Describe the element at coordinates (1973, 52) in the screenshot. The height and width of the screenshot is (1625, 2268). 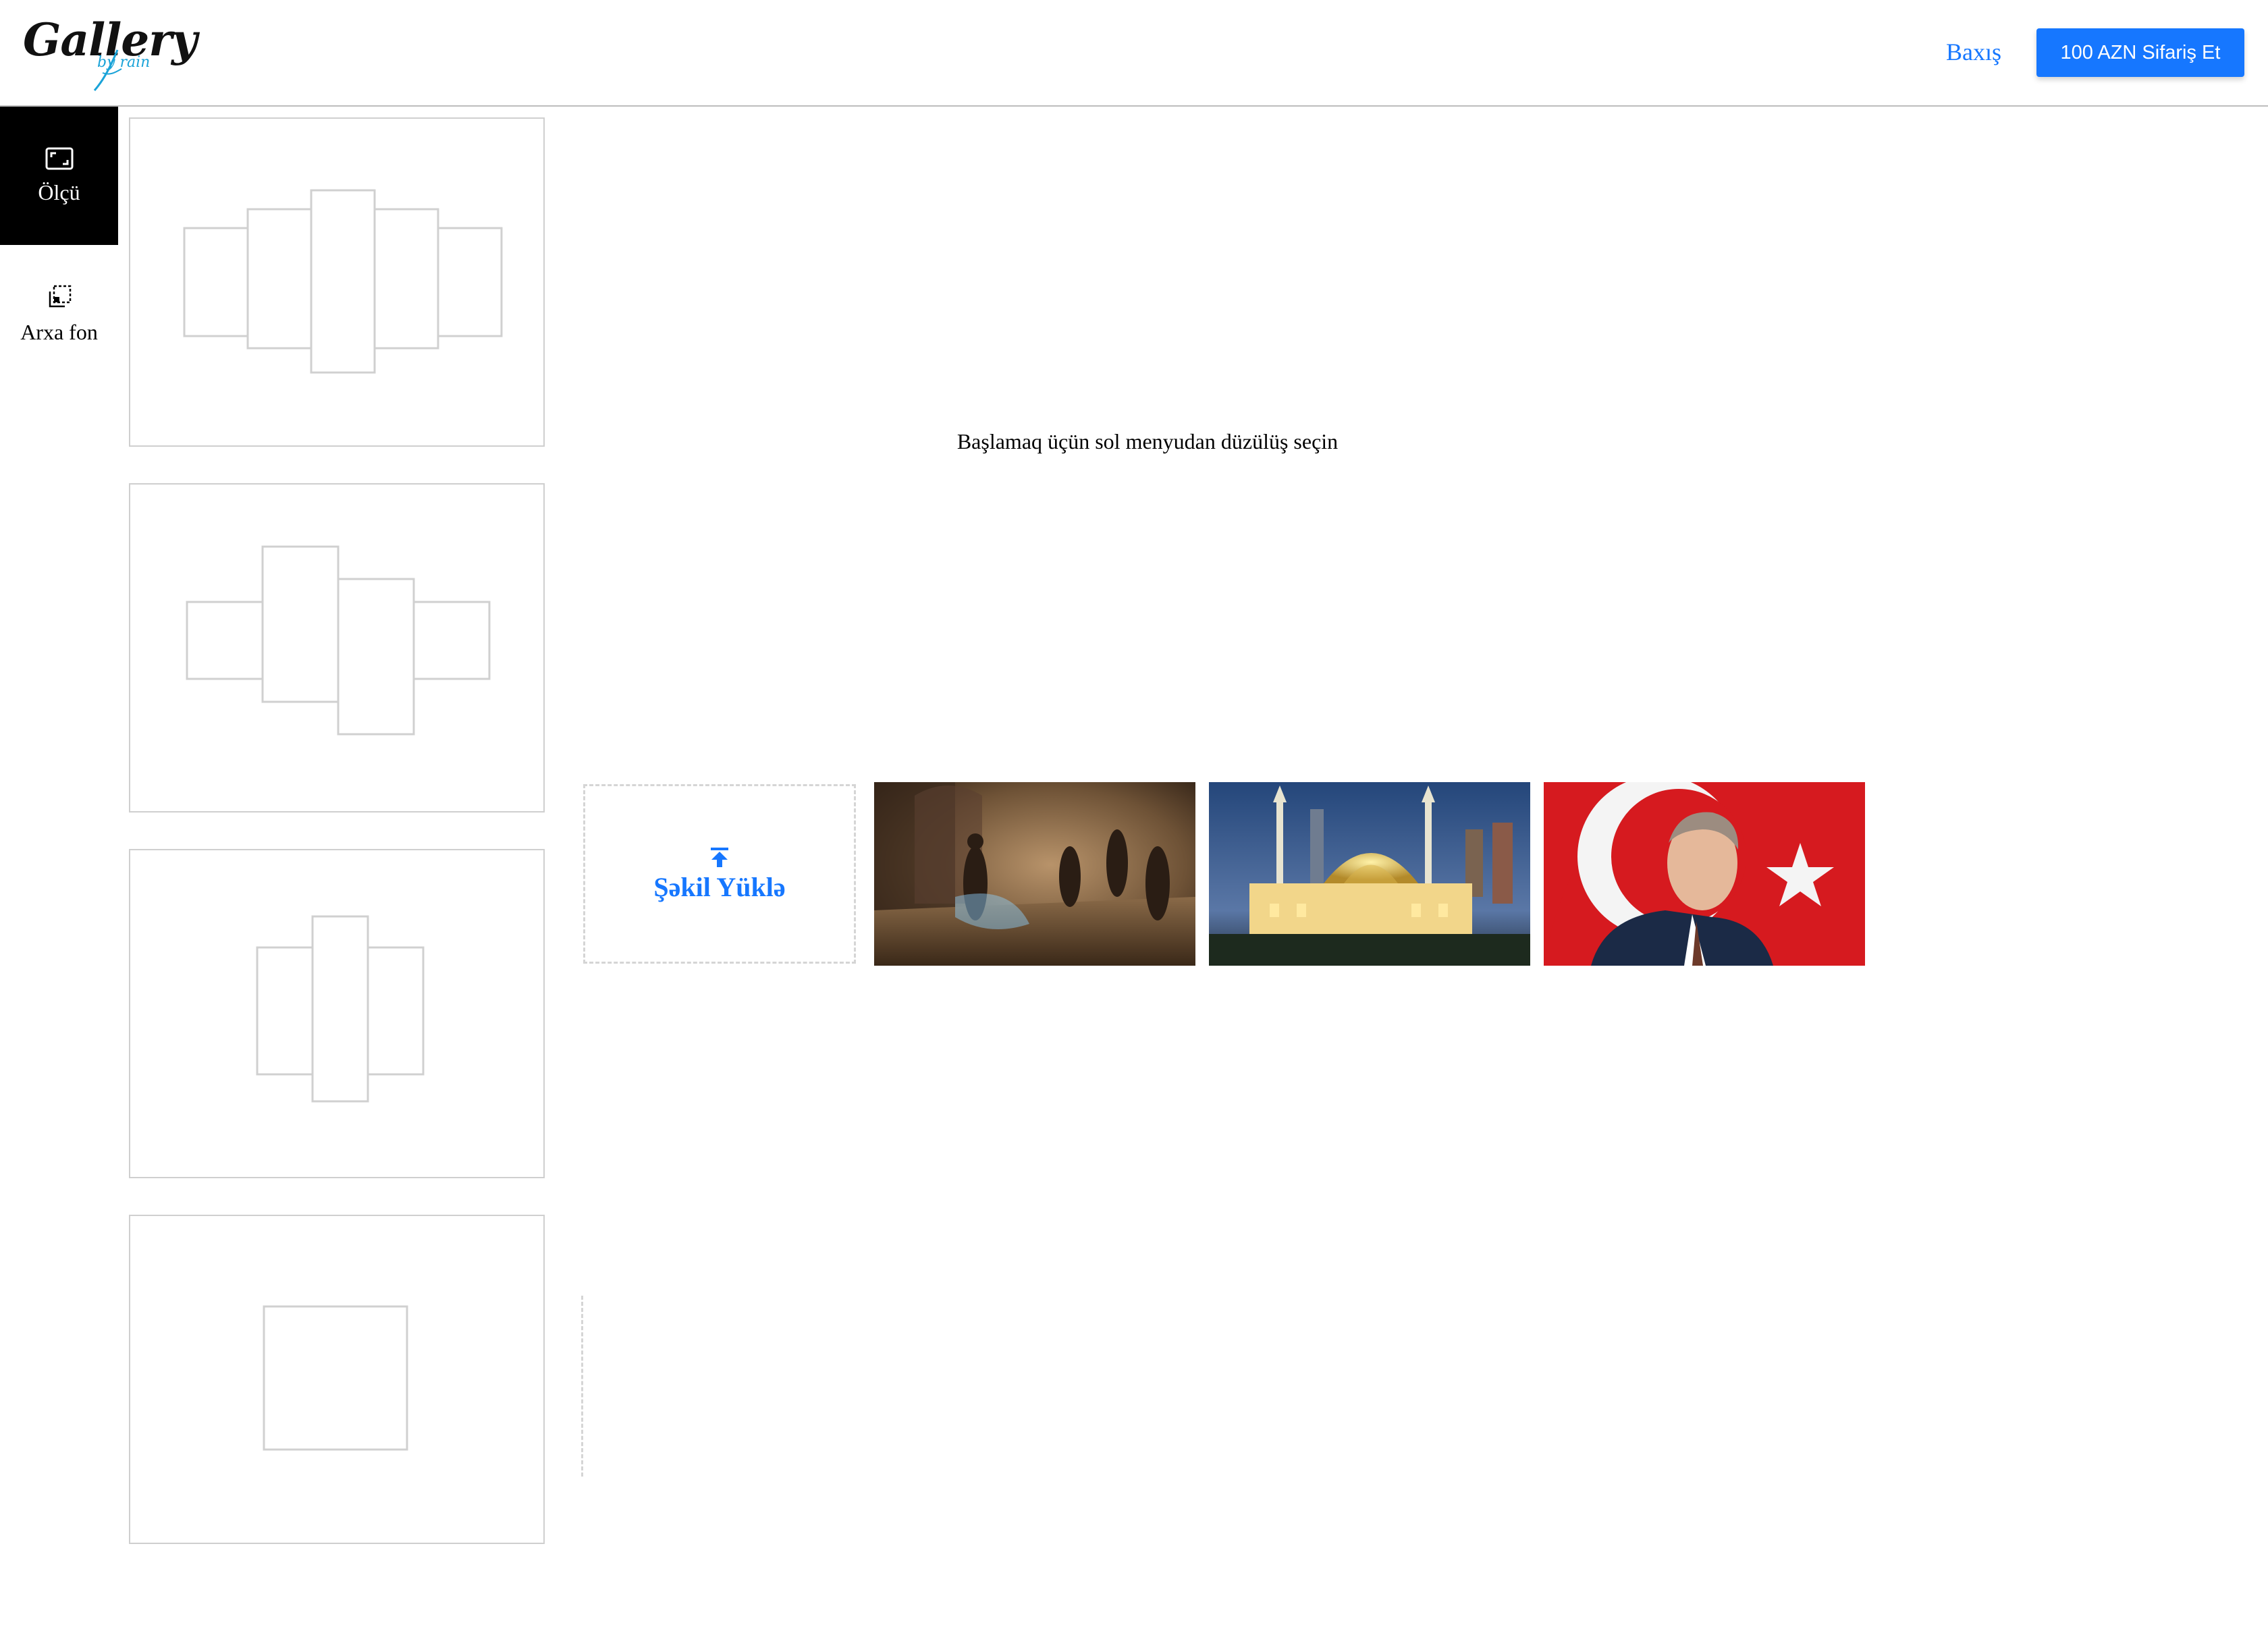
I see `preview-link: Baxış` at that location.